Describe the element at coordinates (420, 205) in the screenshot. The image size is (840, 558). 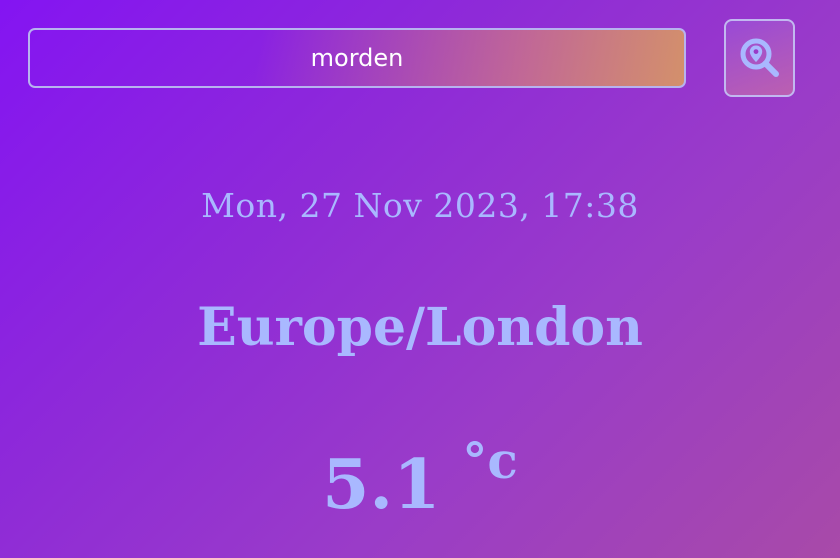
I see `date-time: Mon, 27 Nov 2023, 17:38` at that location.